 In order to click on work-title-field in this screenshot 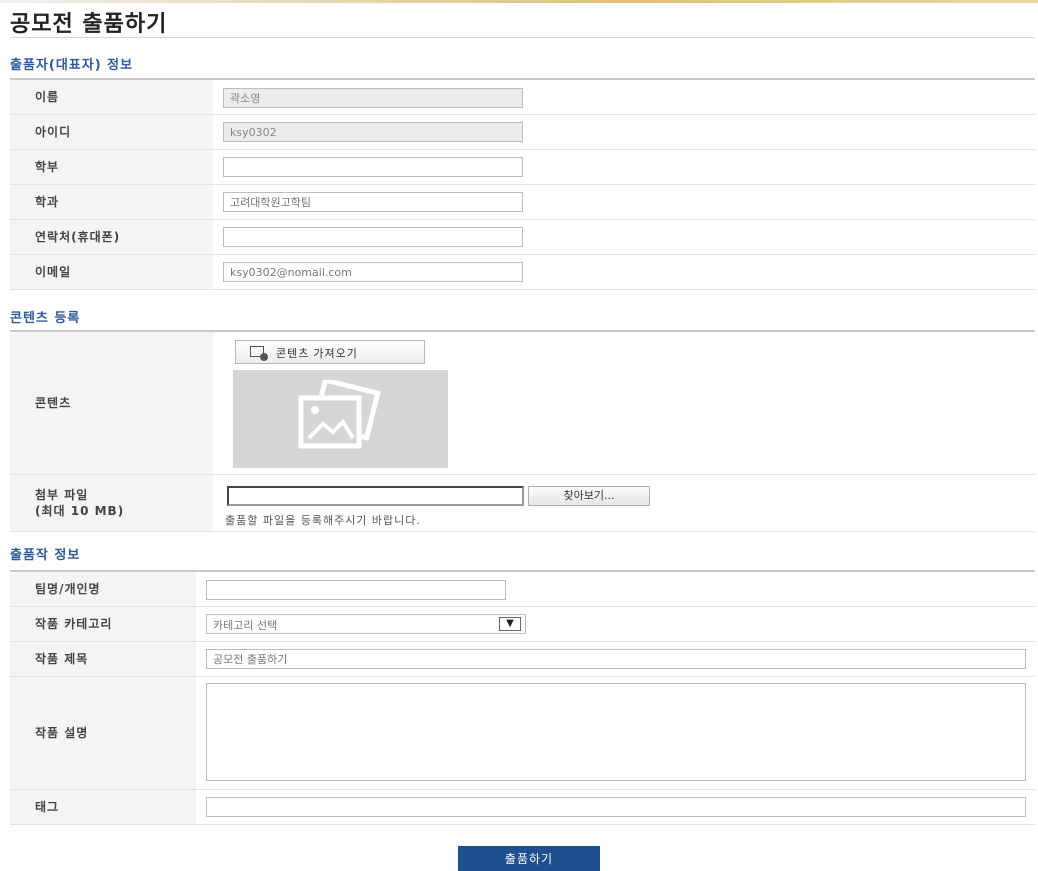, I will do `click(616, 659)`.